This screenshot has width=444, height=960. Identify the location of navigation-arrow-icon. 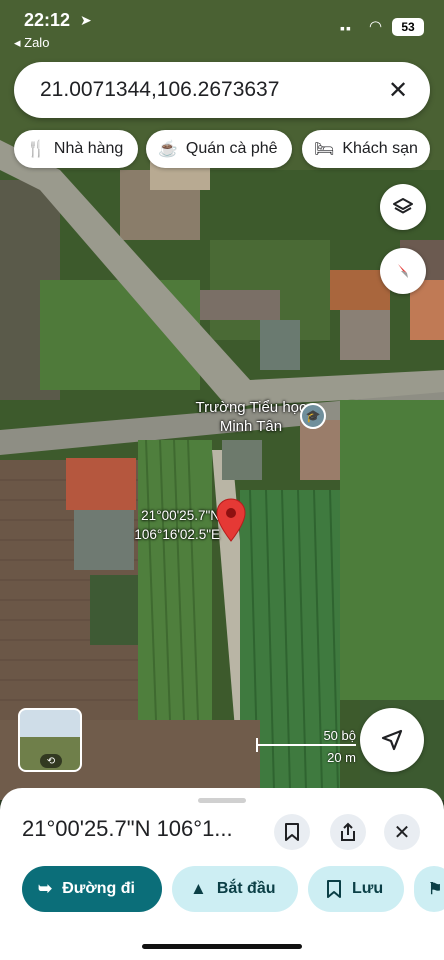
(392, 740).